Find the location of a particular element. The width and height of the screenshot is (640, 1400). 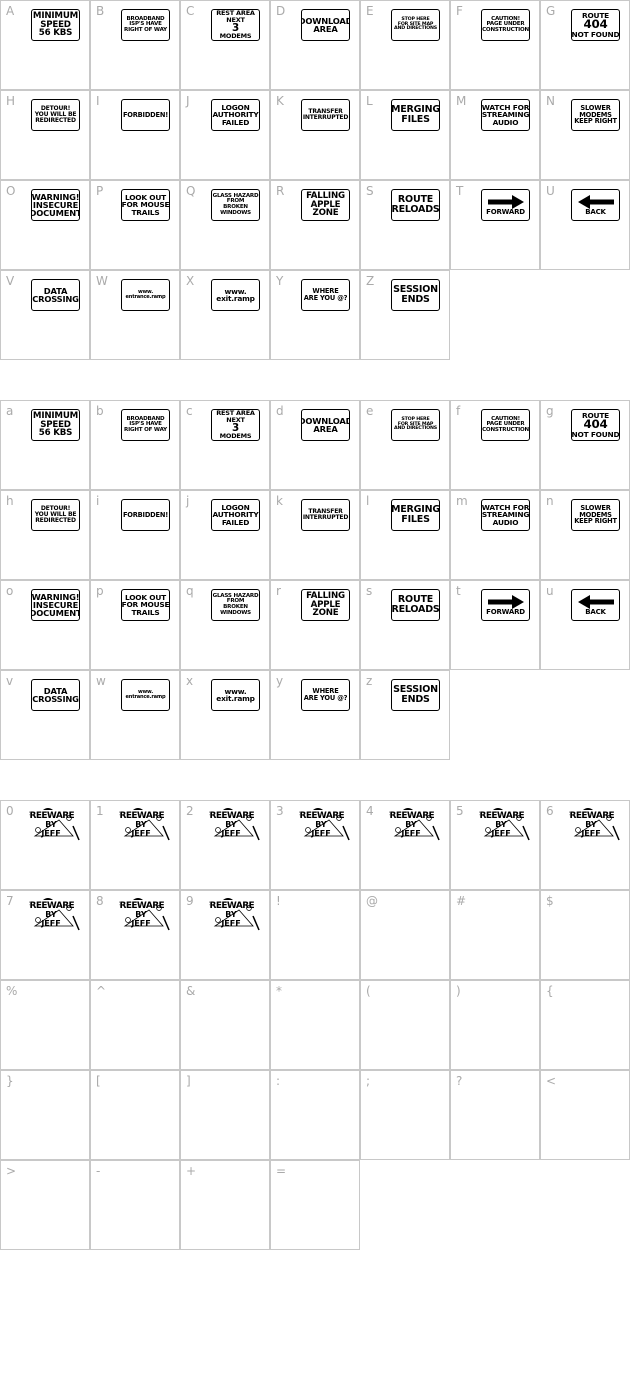

glyph-char: A is located at coordinates (10, 11).